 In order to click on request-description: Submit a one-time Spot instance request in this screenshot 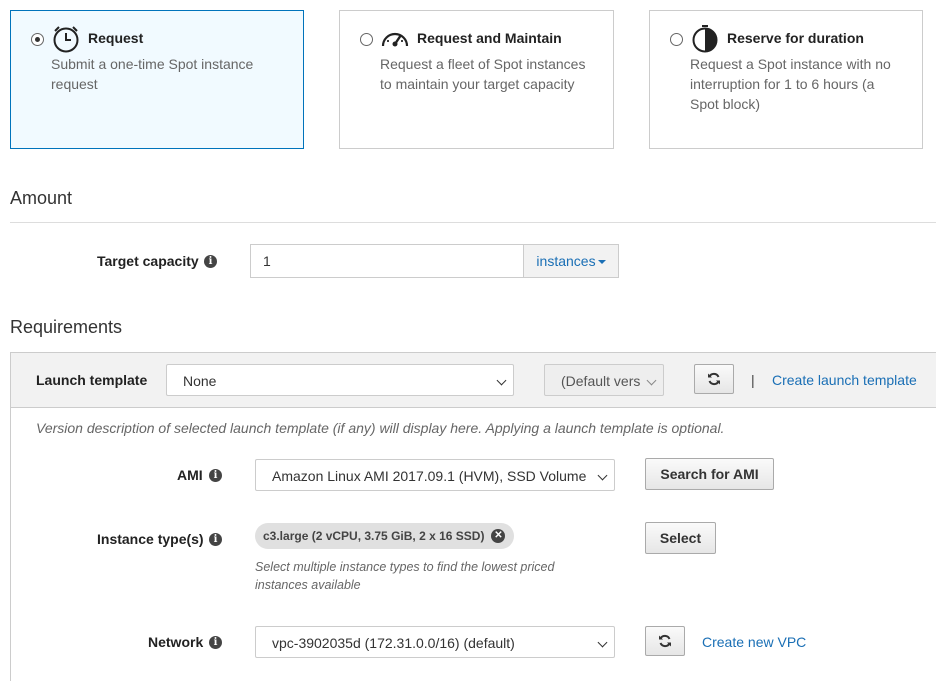, I will do `click(152, 74)`.